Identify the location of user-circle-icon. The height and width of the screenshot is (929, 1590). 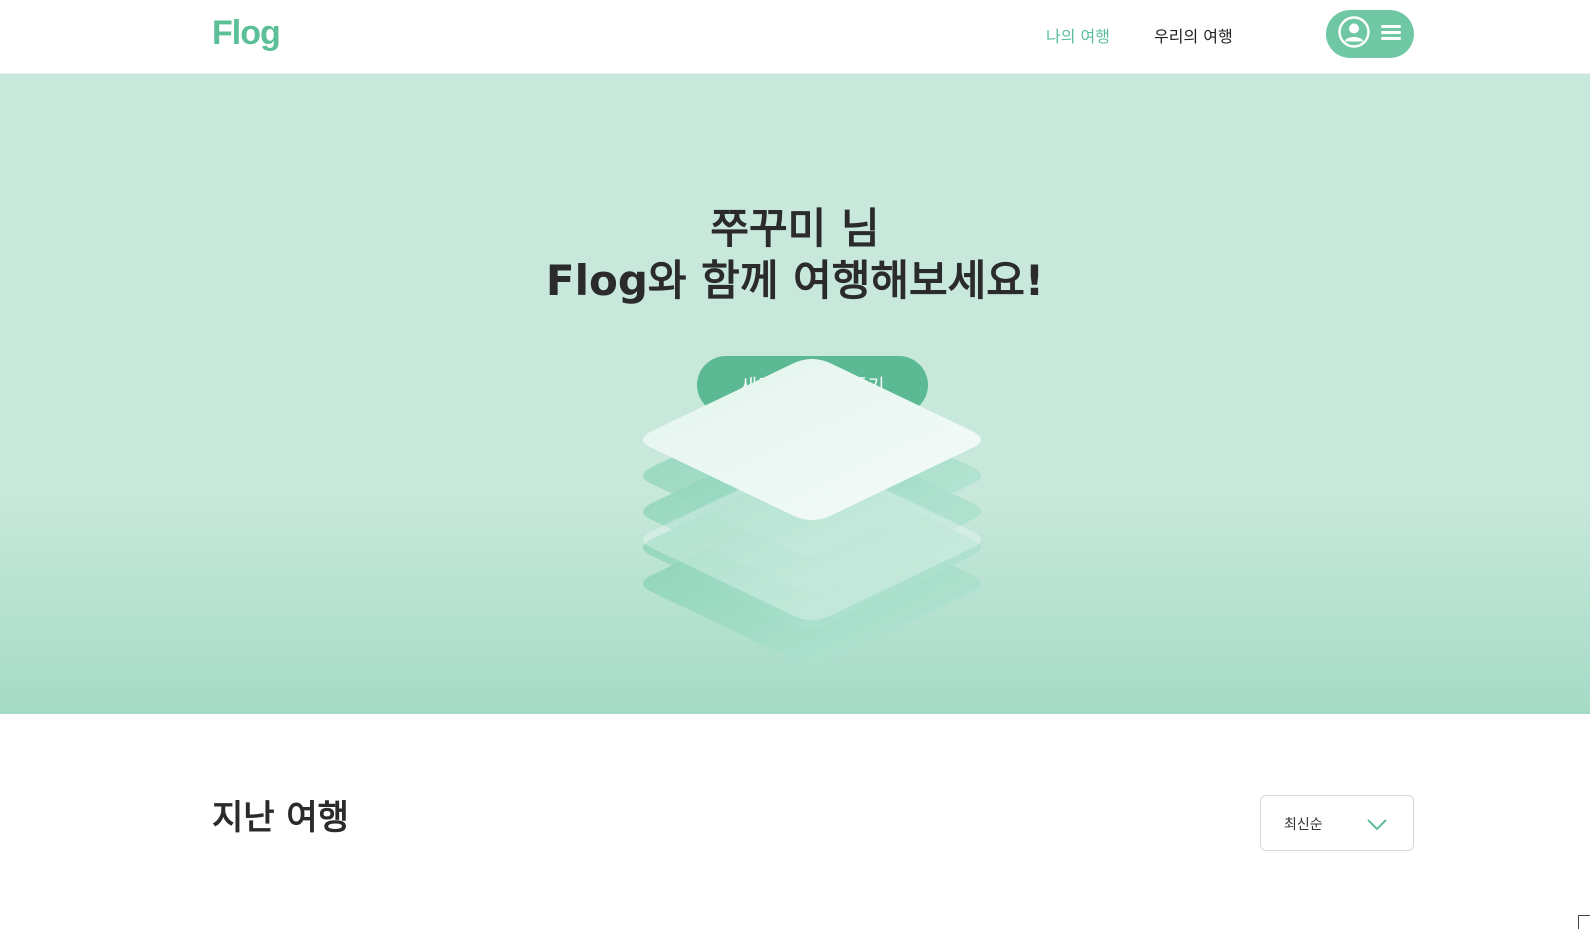
(1354, 34).